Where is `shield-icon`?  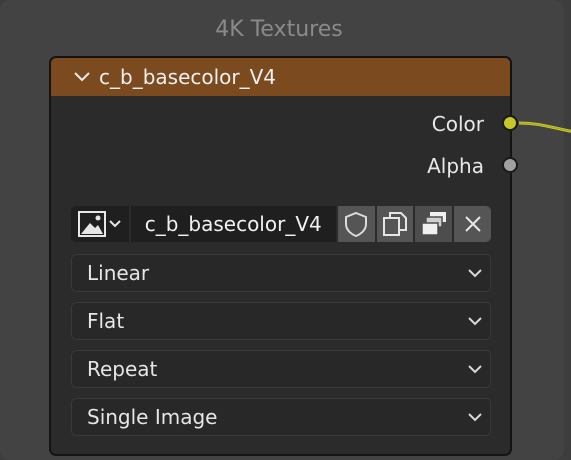 shield-icon is located at coordinates (356, 224).